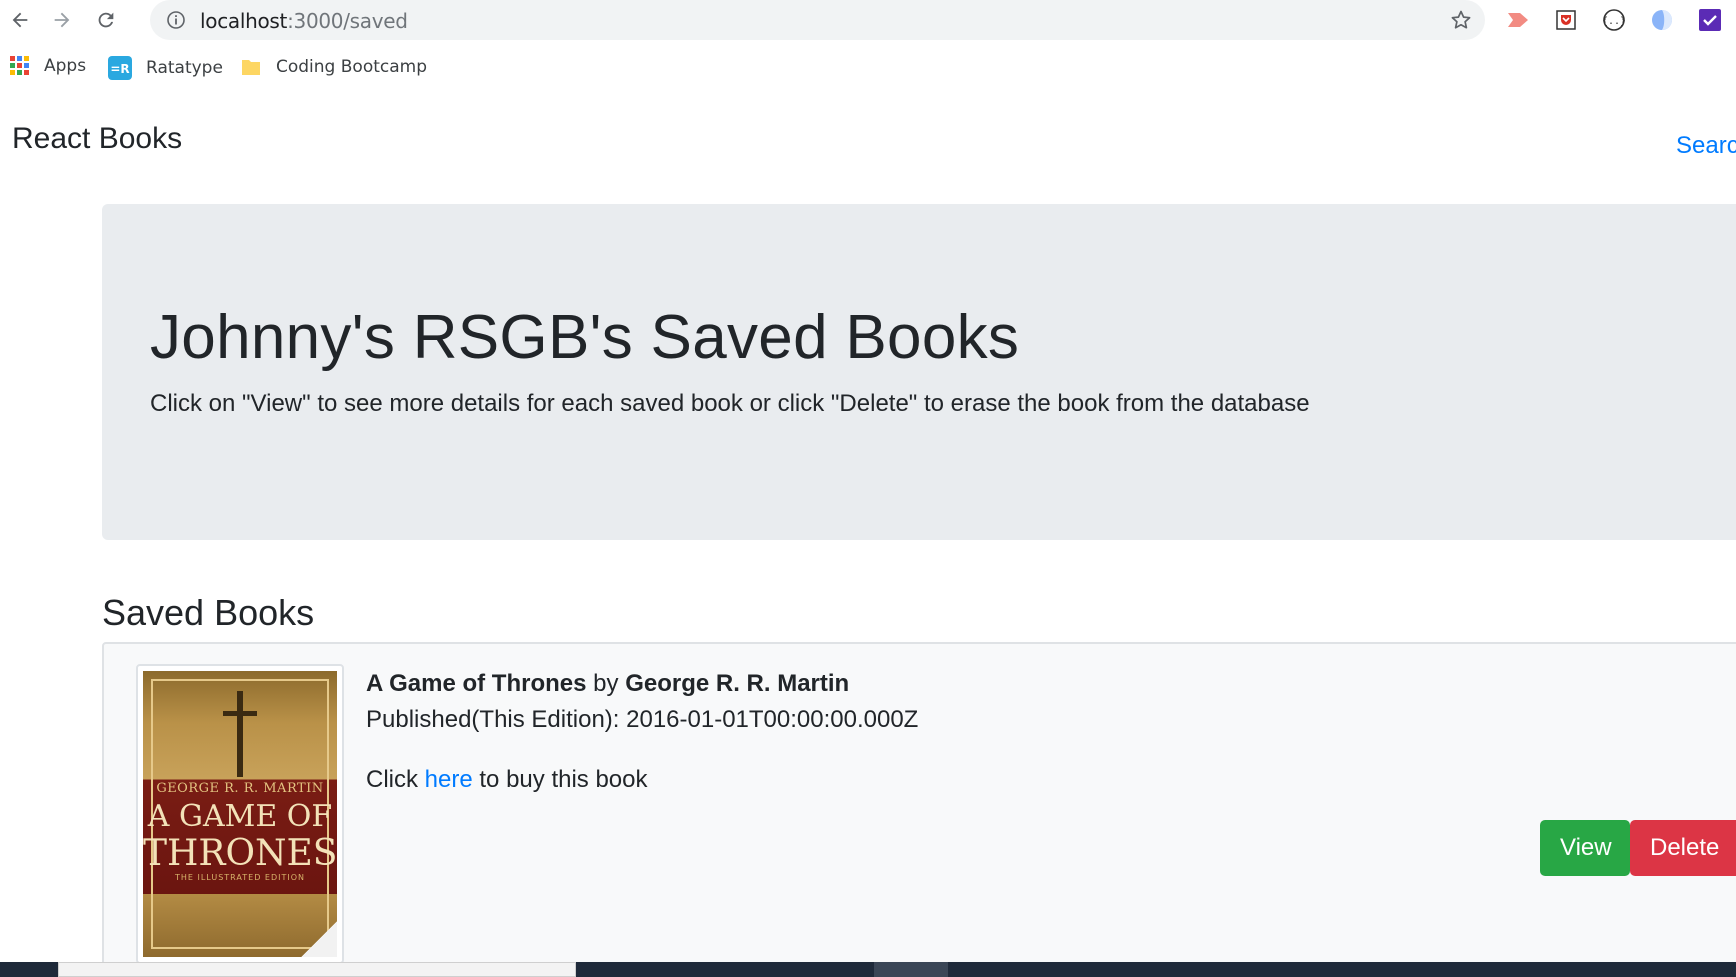  I want to click on check-extension-icon, so click(1710, 20).